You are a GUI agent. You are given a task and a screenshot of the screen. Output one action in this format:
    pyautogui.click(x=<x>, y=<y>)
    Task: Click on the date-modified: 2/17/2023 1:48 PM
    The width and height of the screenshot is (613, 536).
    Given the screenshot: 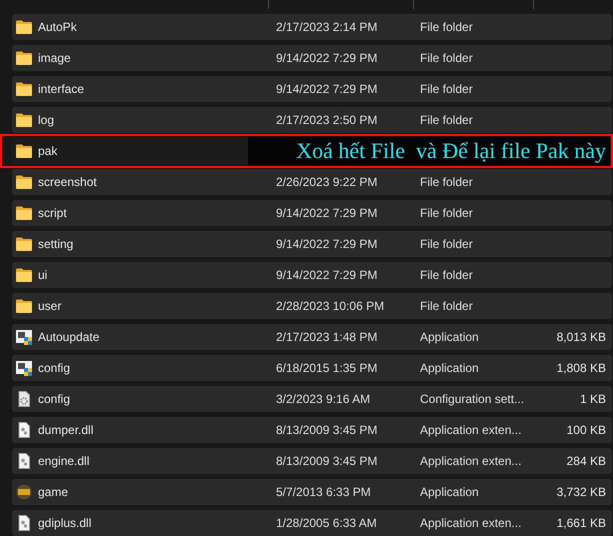 What is the action you would take?
    pyautogui.click(x=327, y=337)
    